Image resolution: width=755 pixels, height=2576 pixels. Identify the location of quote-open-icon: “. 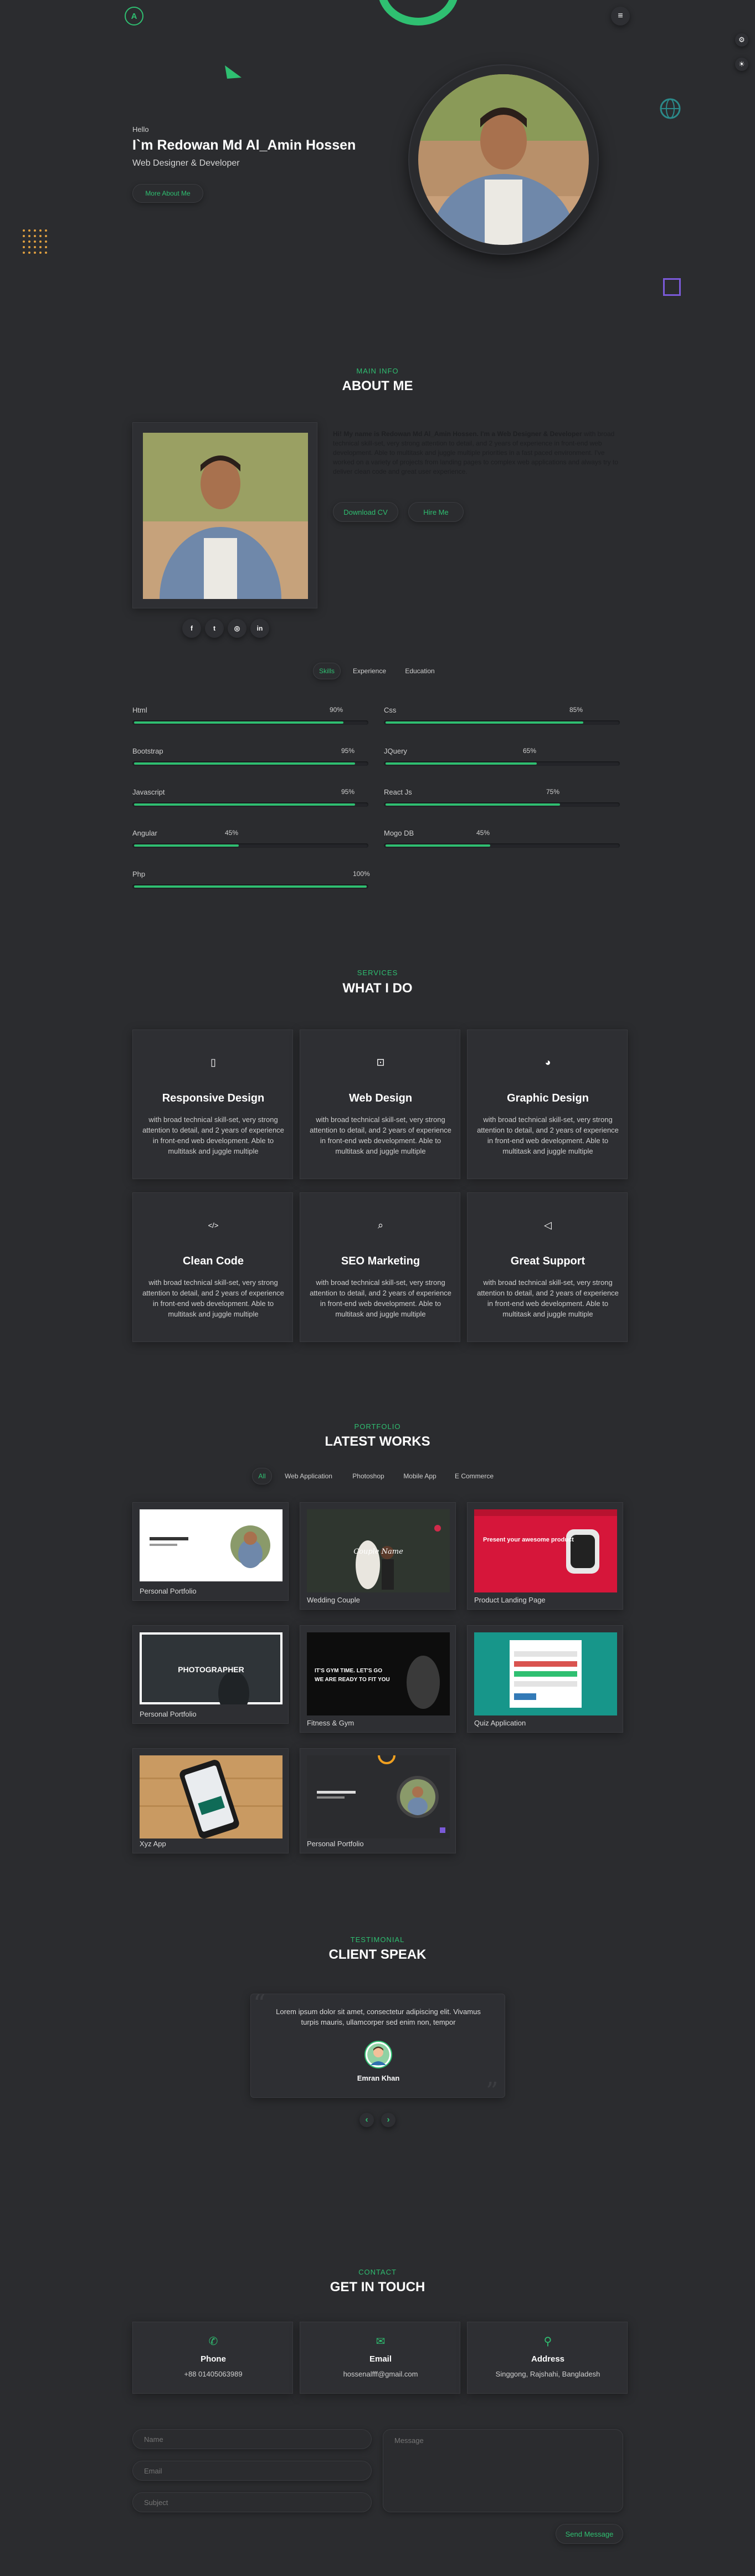
(259, 2004).